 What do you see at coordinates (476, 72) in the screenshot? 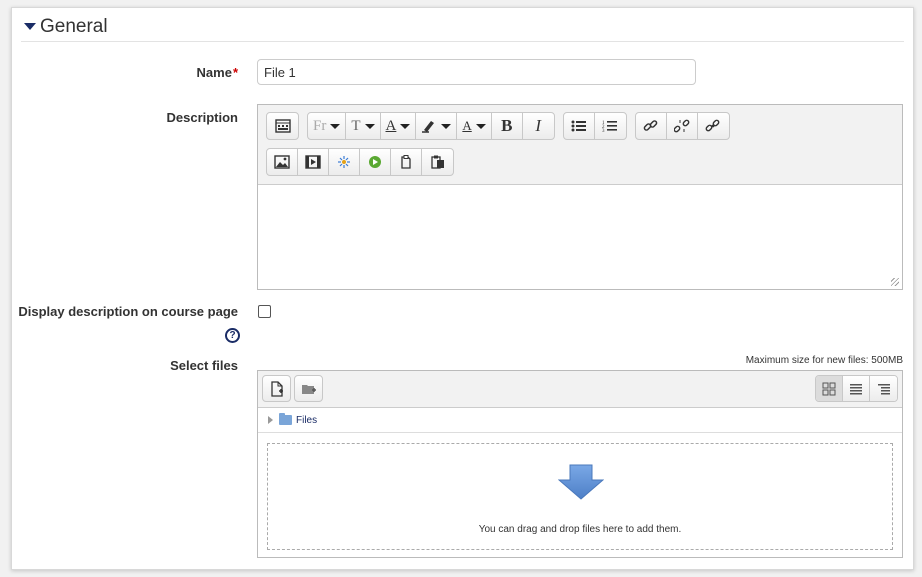
I see `name-input` at bounding box center [476, 72].